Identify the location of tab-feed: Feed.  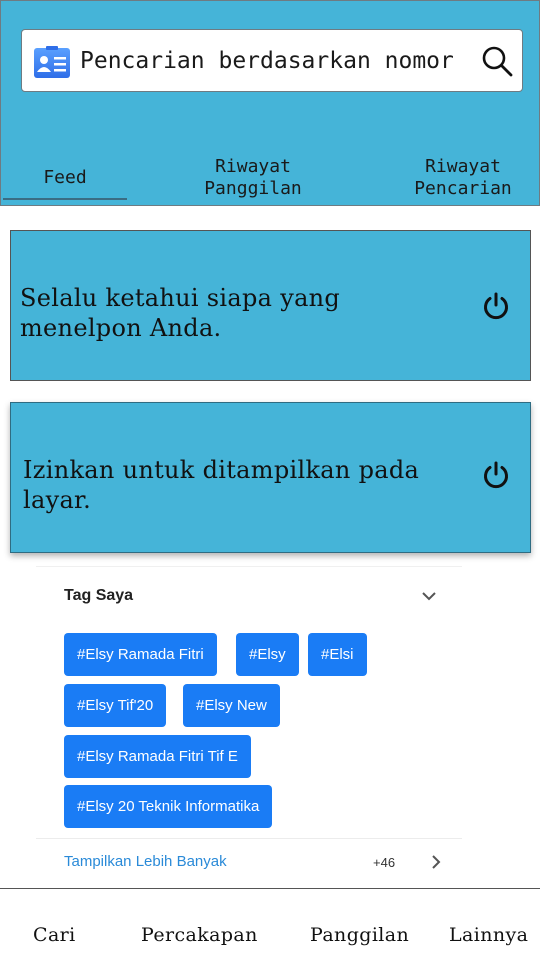
(65, 178).